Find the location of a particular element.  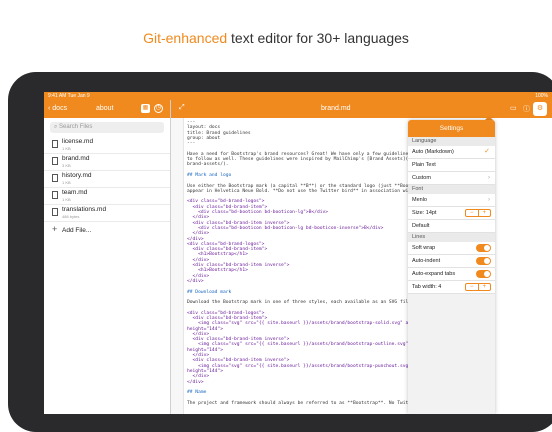

soft-wrap-row: Soft wrap is located at coordinates (451, 248).